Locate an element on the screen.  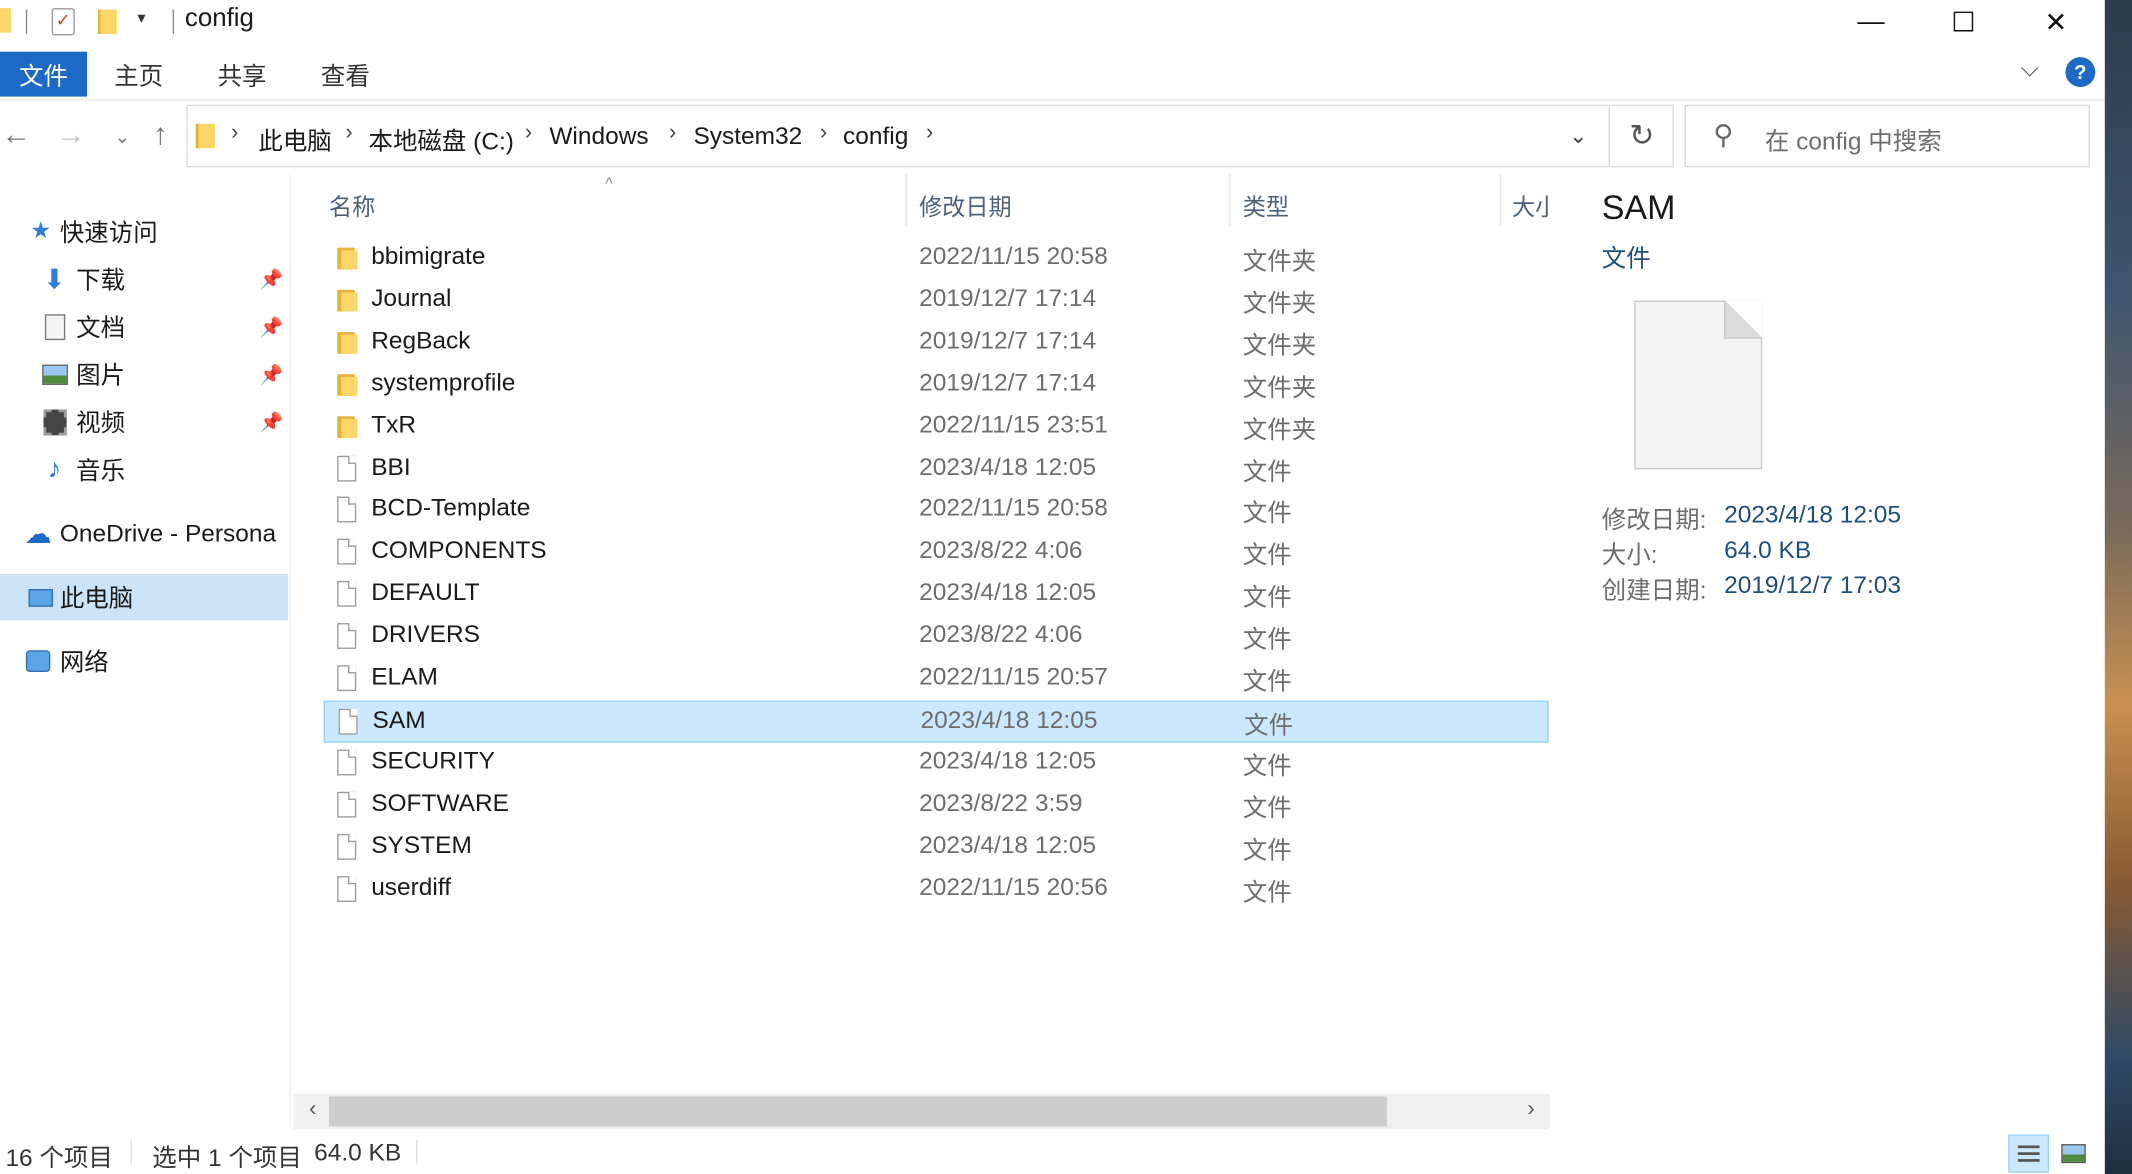
search-box: ⚲ 在 config 中搜索 is located at coordinates (1887, 136).